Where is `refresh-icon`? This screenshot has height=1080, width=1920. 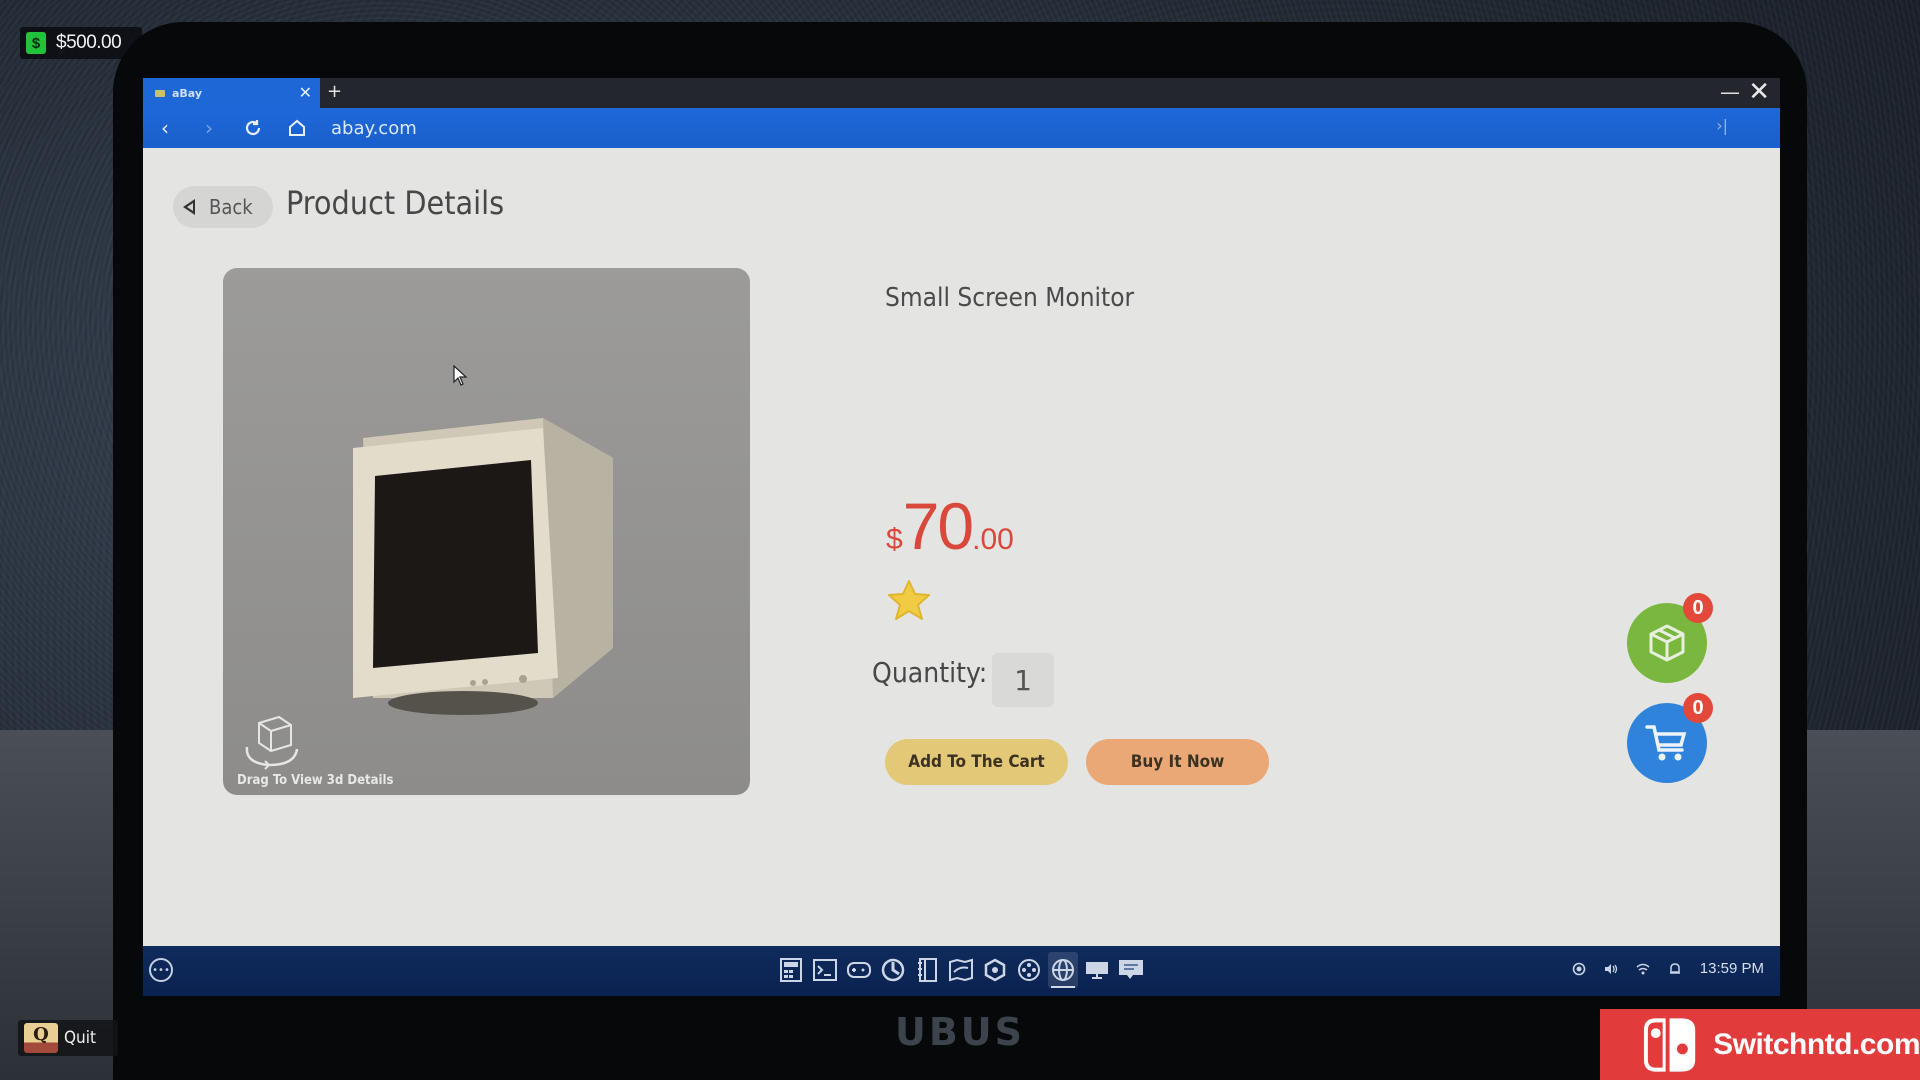
refresh-icon is located at coordinates (253, 128).